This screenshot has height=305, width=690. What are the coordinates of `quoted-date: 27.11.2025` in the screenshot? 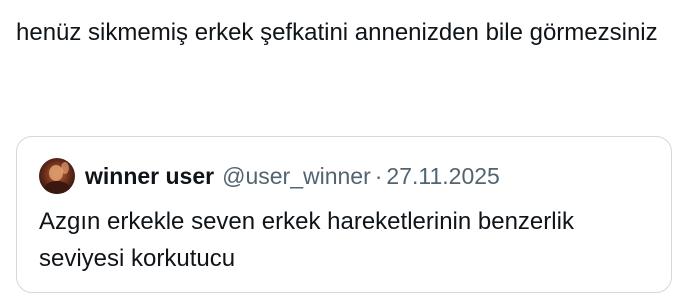 It's located at (442, 176).